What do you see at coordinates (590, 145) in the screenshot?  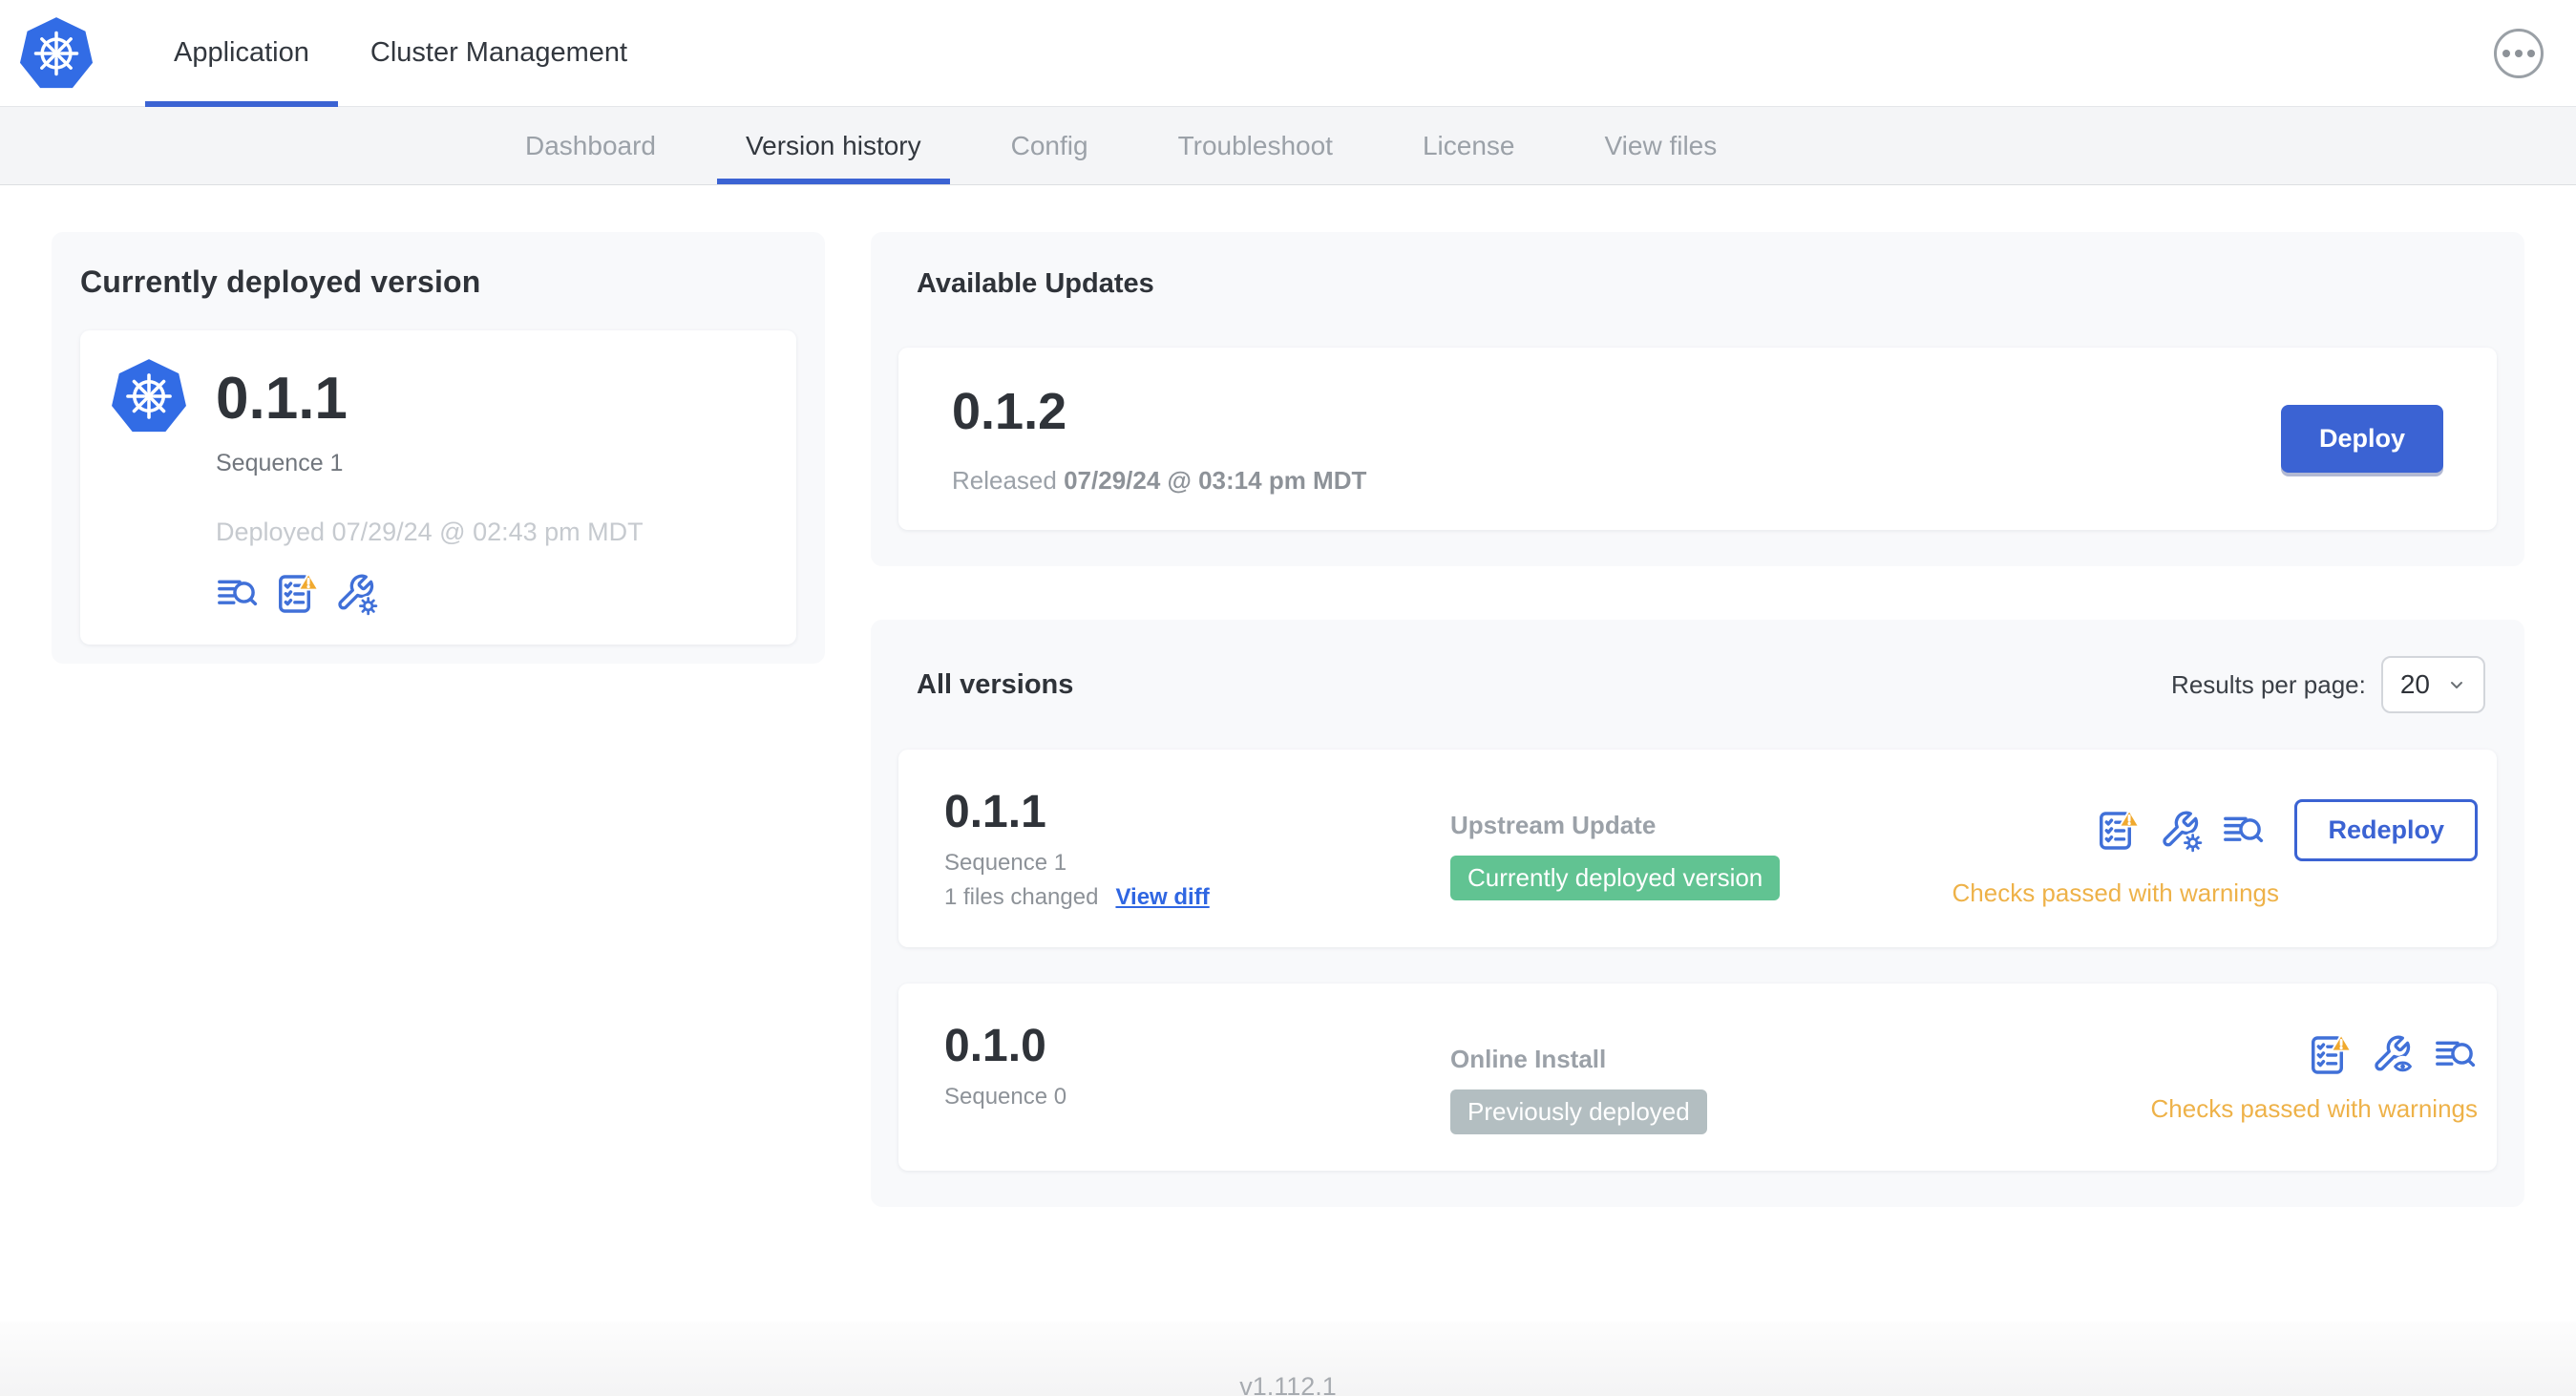 I see `subnav-dashboard: Dashboard` at bounding box center [590, 145].